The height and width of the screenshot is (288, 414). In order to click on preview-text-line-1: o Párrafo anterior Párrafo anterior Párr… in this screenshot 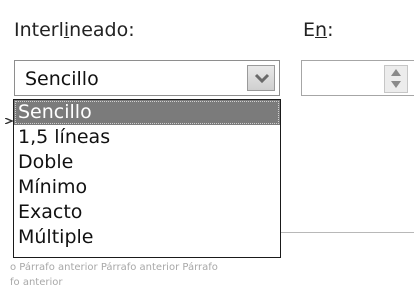, I will do `click(114, 267)`.